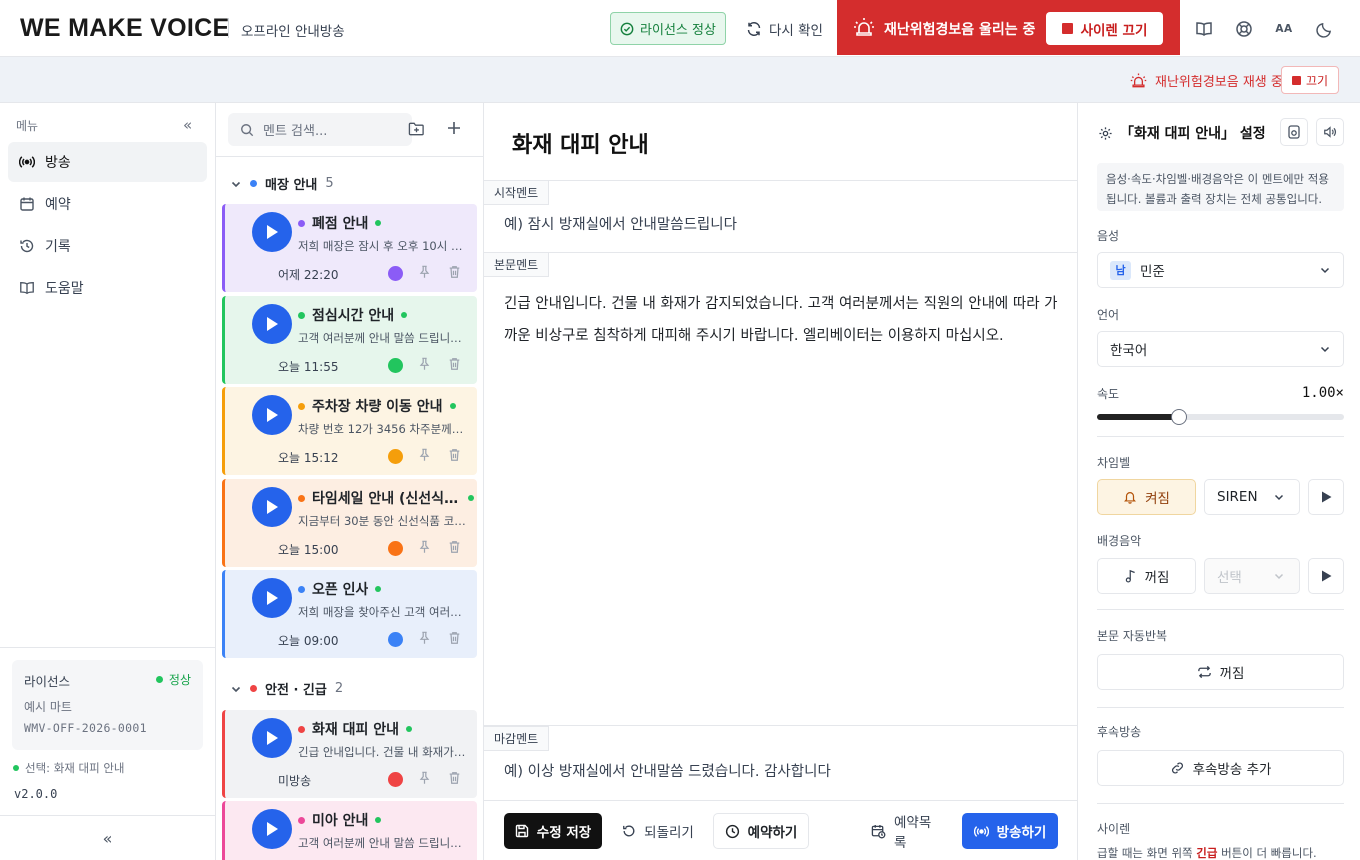 This screenshot has width=1360, height=860. I want to click on group-header-safety: 안전 · 긴급 2, so click(286, 688).